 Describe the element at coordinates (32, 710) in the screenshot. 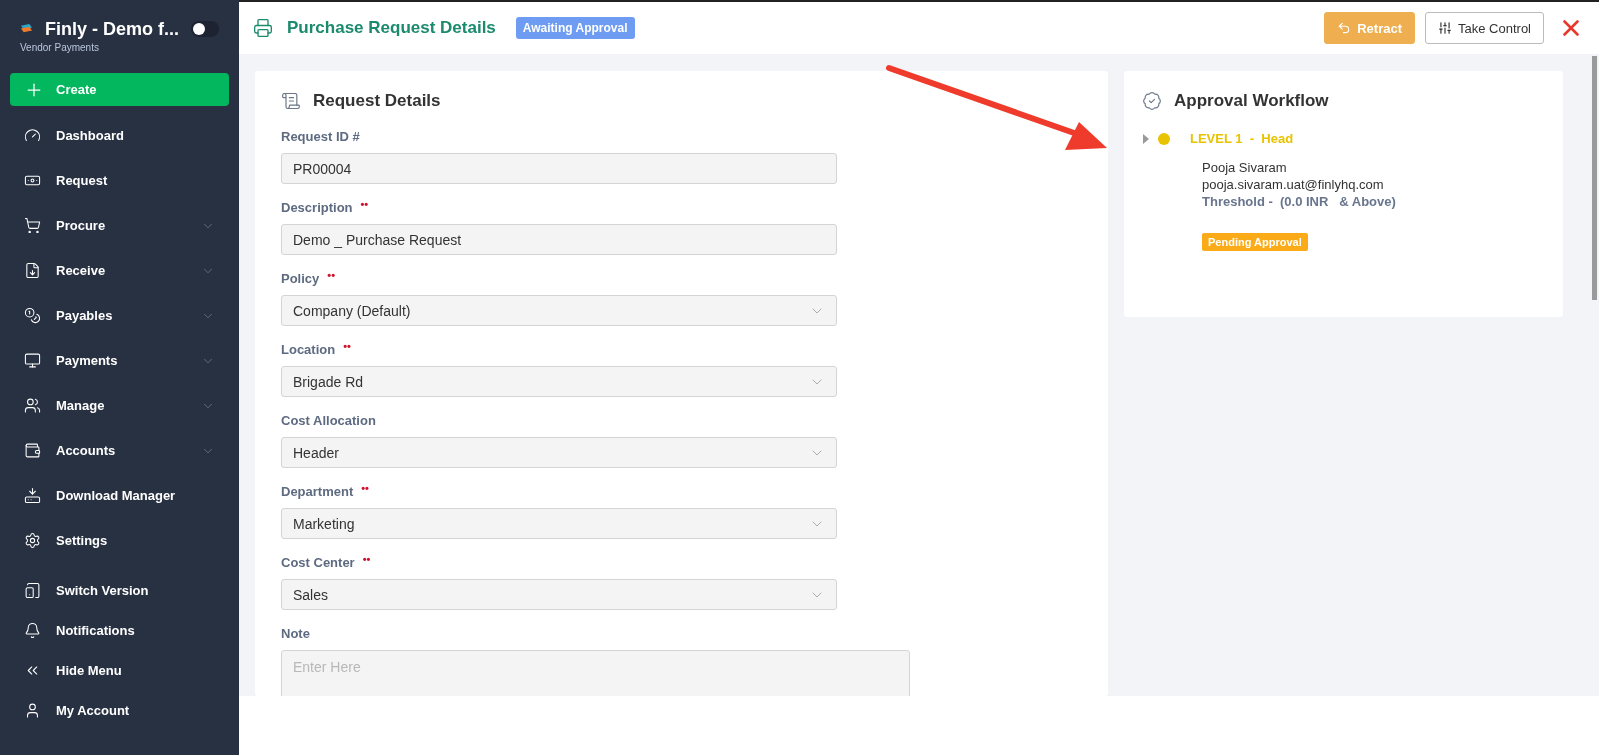

I see `user-icon` at that location.